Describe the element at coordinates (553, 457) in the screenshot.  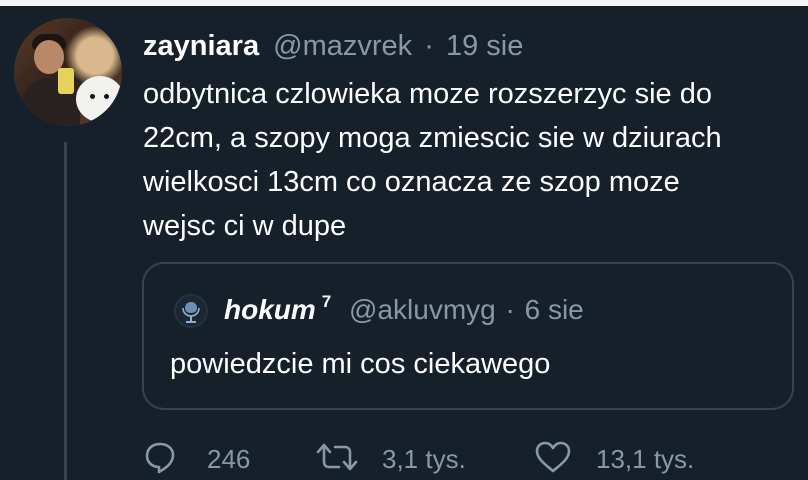
I see `heart-icon` at that location.